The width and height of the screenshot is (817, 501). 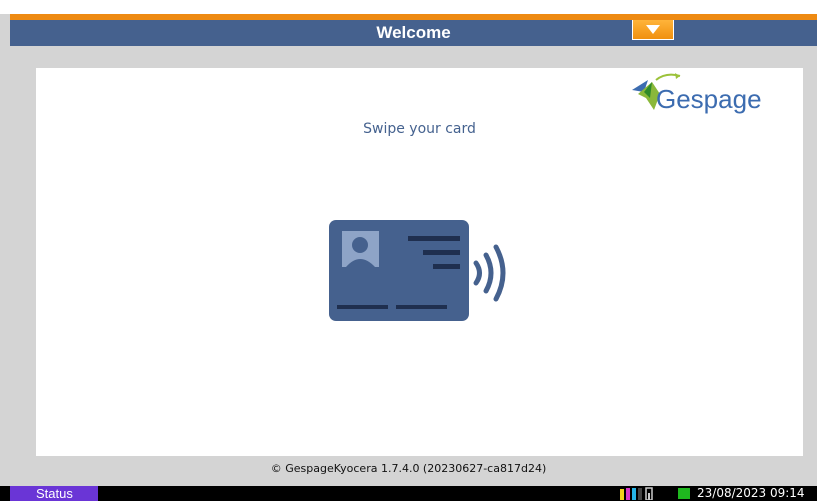 I want to click on gespage-logo: Gespage, so click(x=697, y=93).